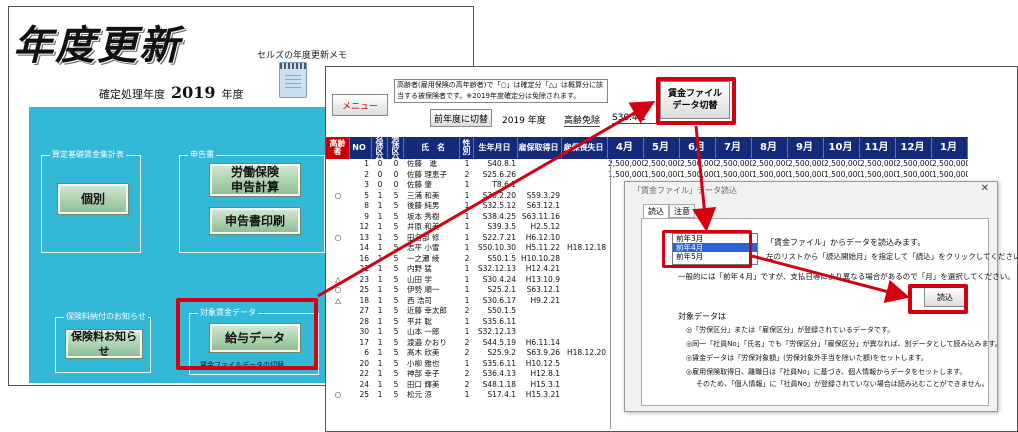 The image size is (1018, 432). I want to click on table-cell: 三浦 和美, so click(423, 195).